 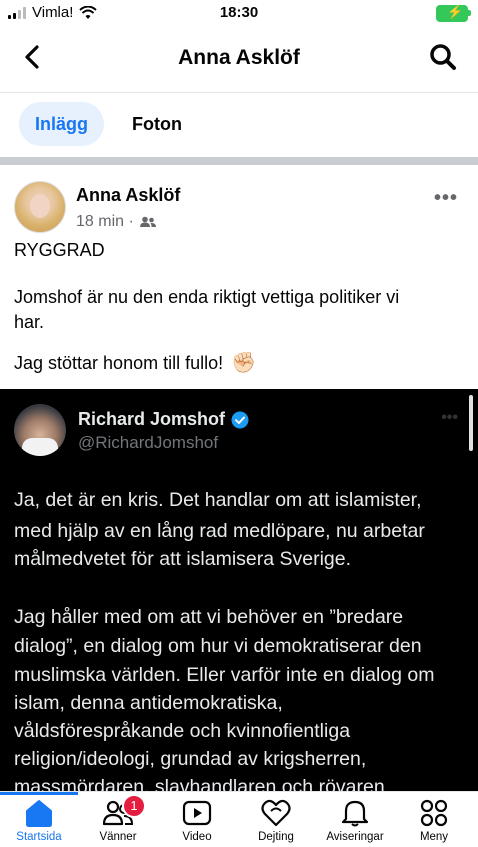 What do you see at coordinates (355, 837) in the screenshot?
I see `tab-notifications-label: Aviseringar` at bounding box center [355, 837].